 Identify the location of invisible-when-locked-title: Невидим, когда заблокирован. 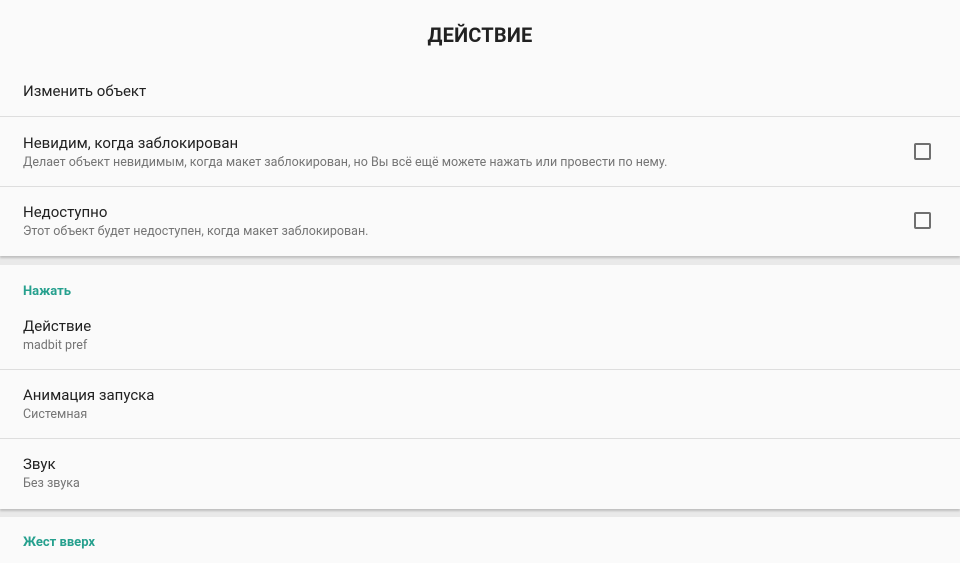
(131, 143).